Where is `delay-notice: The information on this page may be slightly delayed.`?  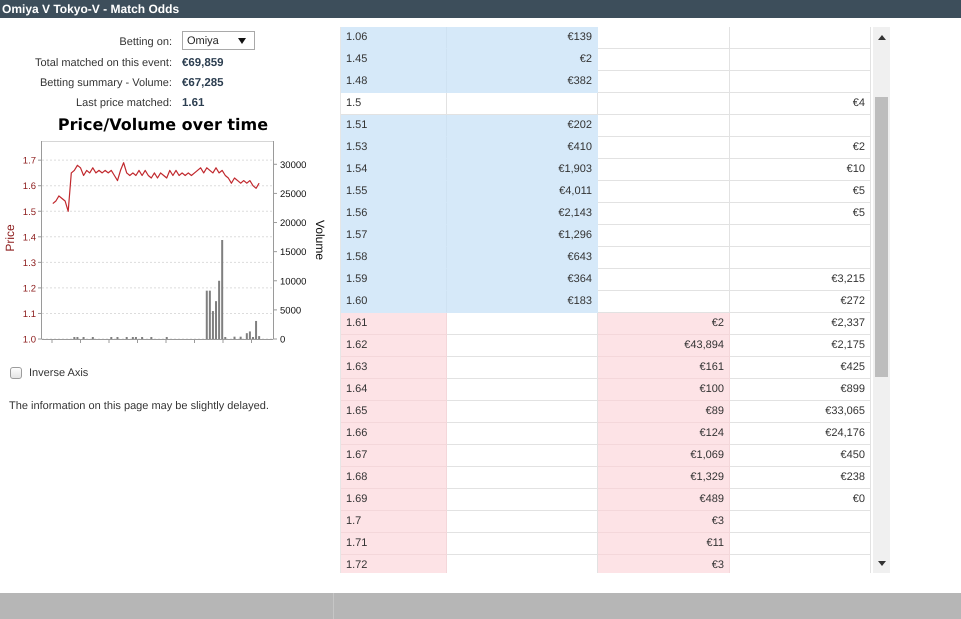 delay-notice: The information on this page may be slightly delayed. is located at coordinates (139, 406).